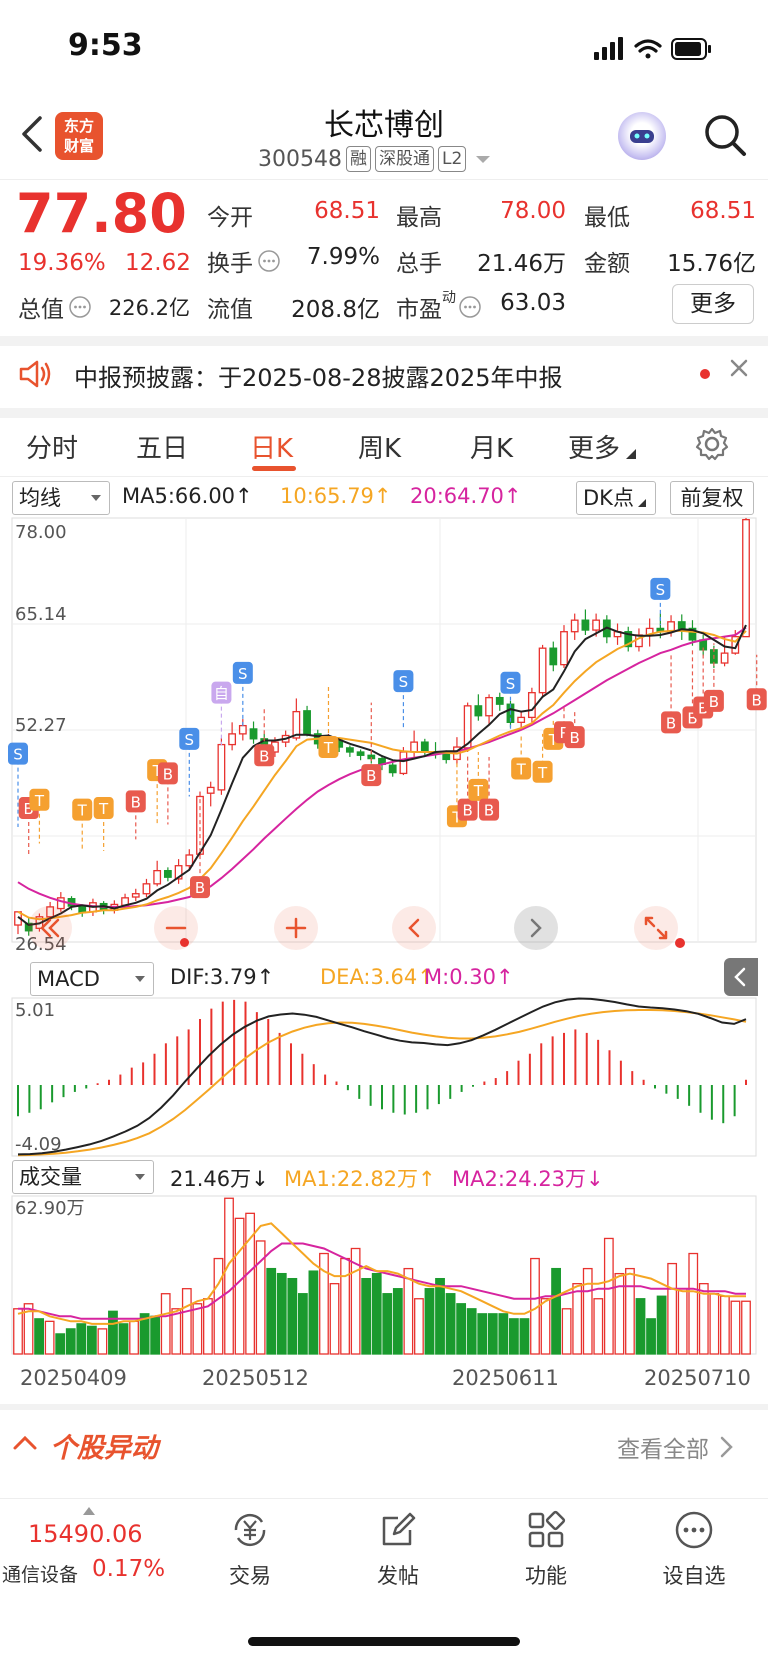  I want to click on macd-range-label: -4.09, so click(38, 1144).